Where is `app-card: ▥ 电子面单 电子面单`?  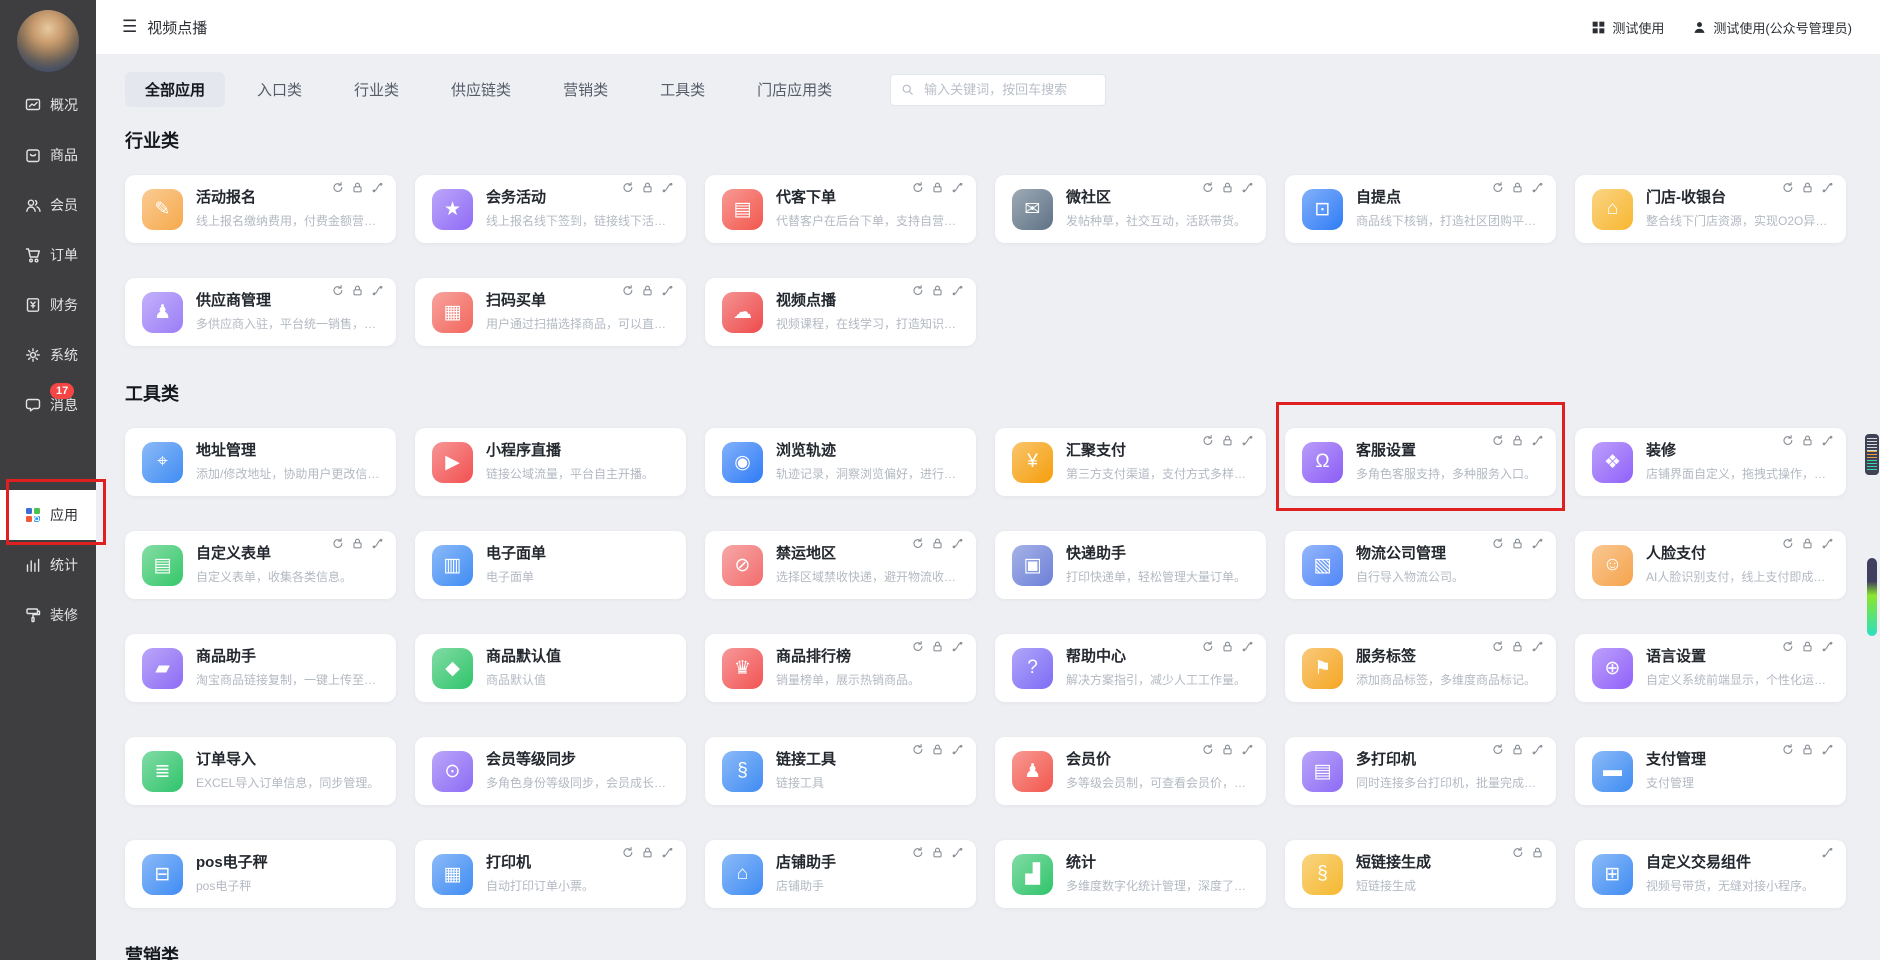 app-card: ▥ 电子面单 电子面单 is located at coordinates (550, 565).